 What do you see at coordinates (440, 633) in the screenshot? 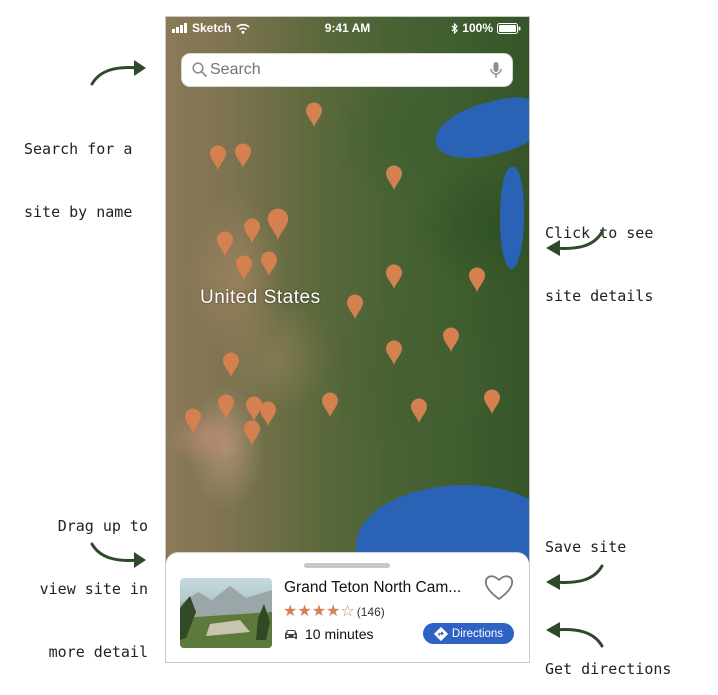
I see `directions-icon` at bounding box center [440, 633].